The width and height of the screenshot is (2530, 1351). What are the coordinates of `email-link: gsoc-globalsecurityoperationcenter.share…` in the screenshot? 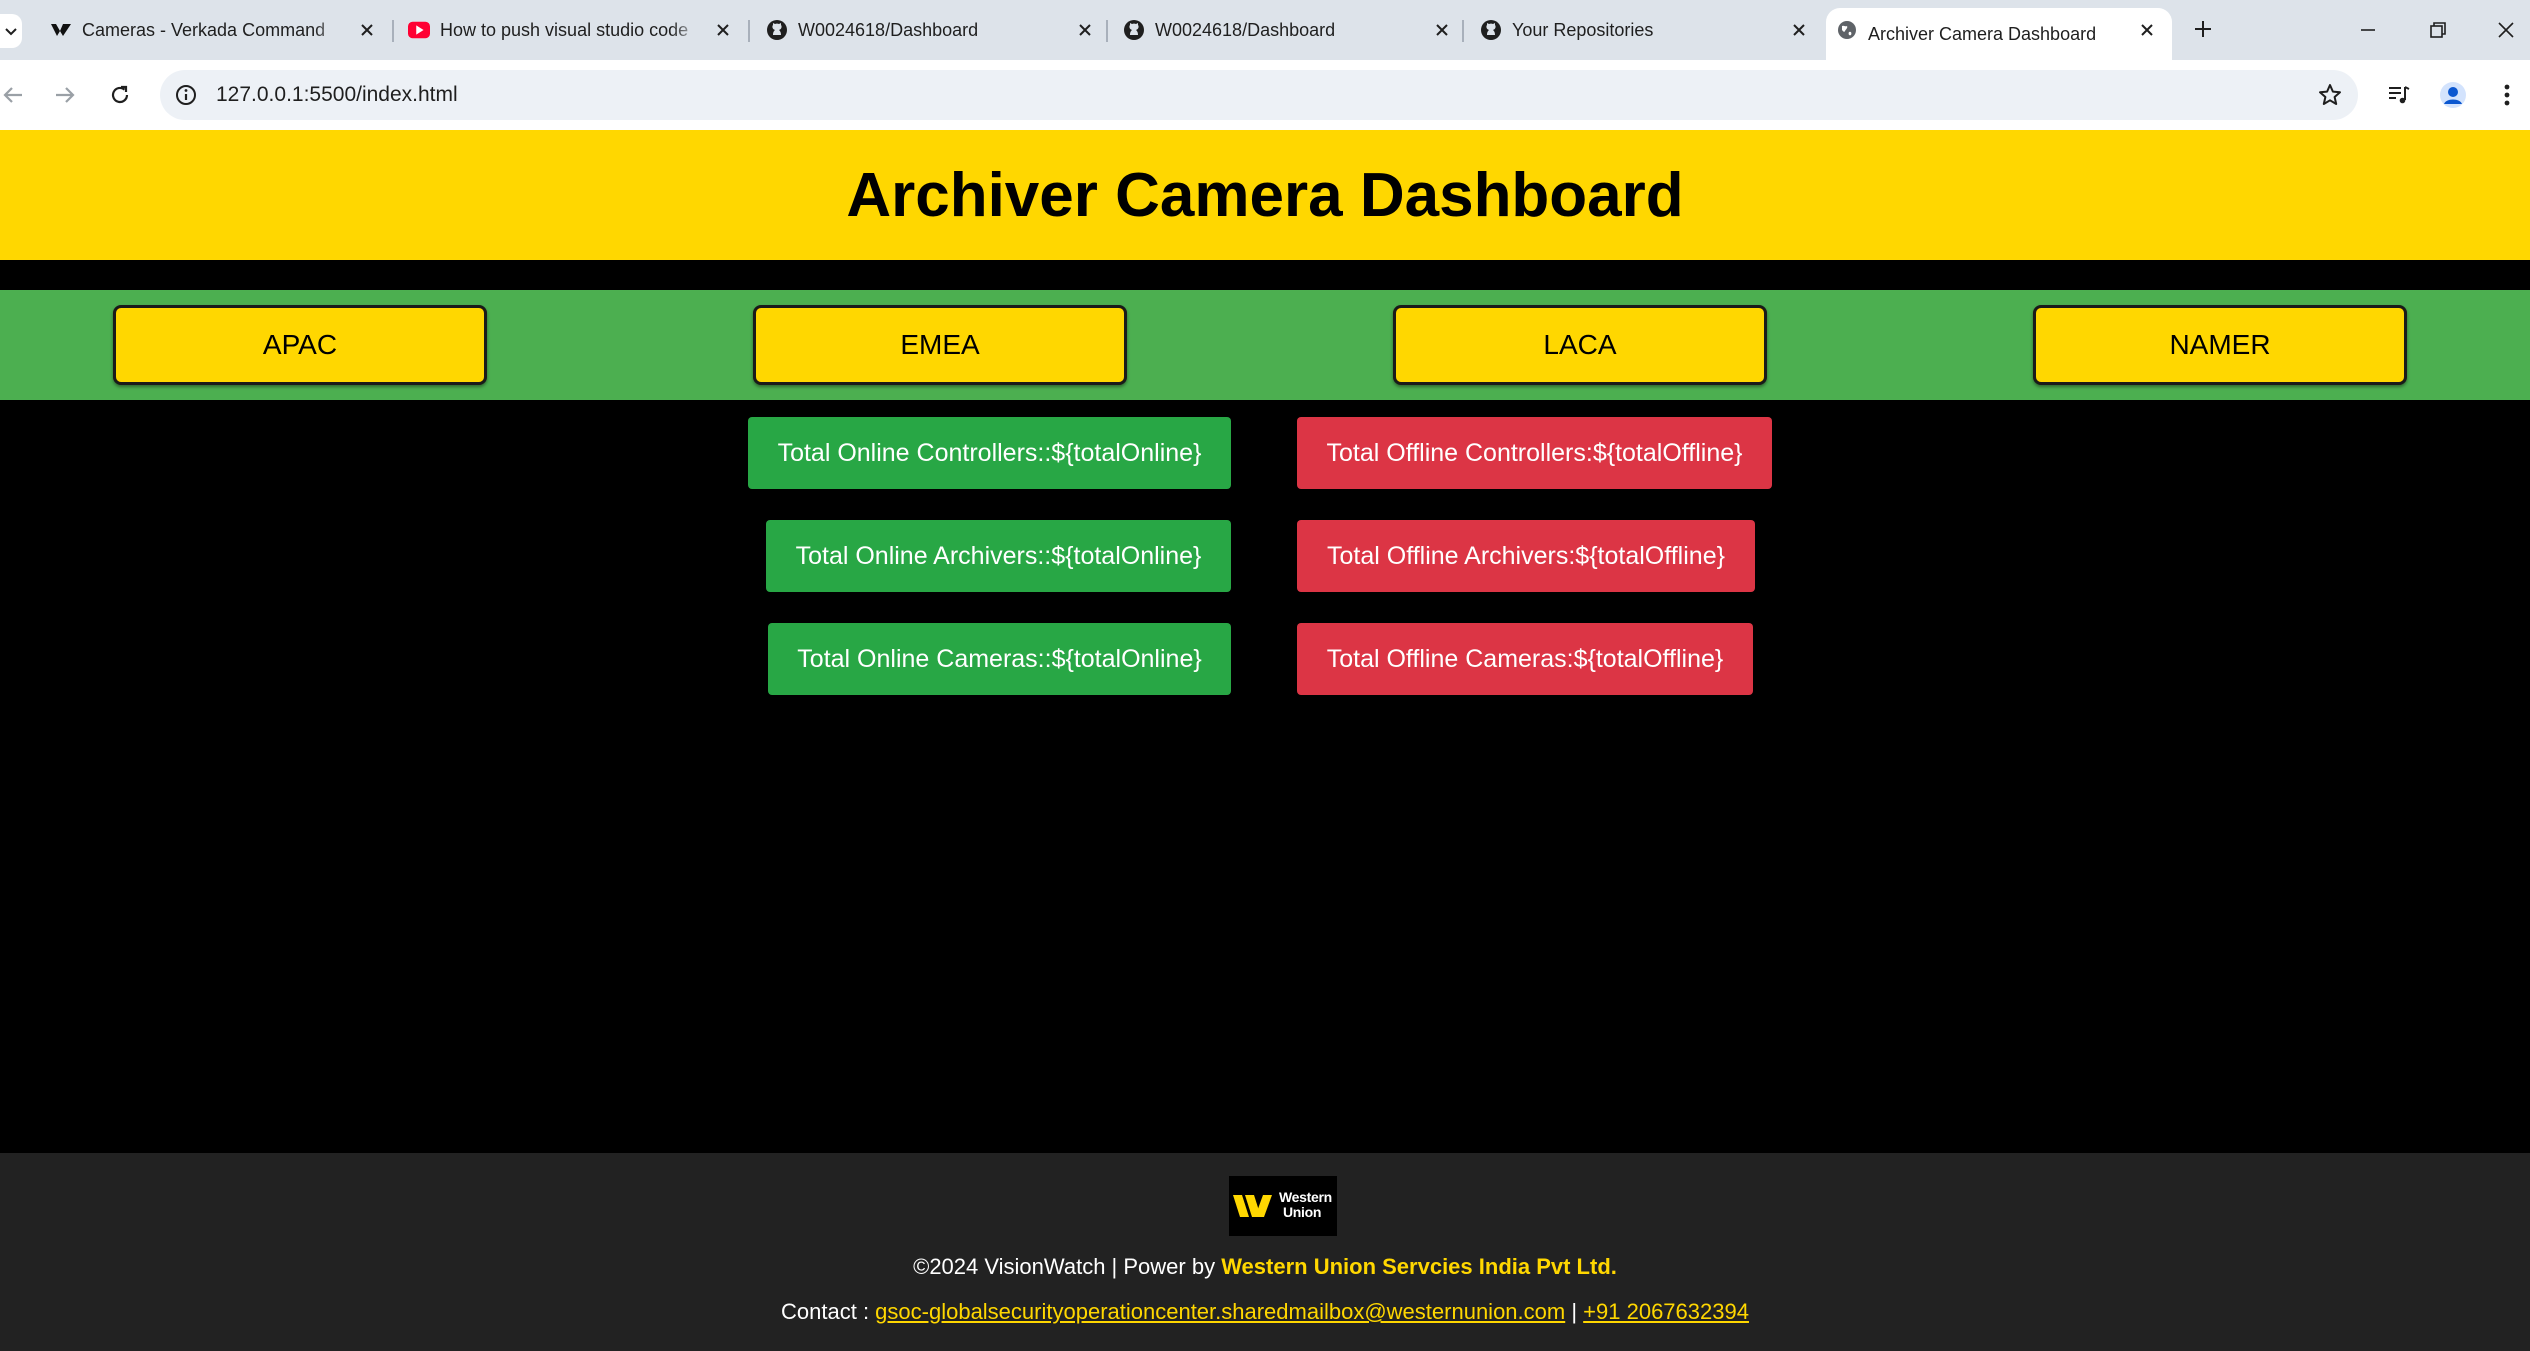 It's located at (1220, 1311).